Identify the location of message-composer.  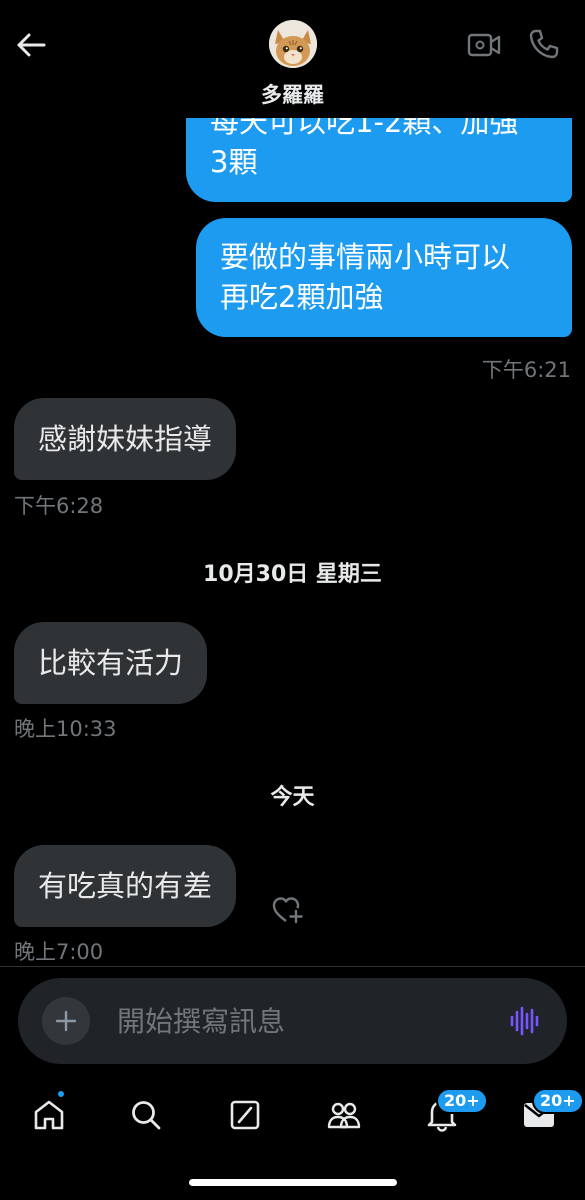
(292, 1021).